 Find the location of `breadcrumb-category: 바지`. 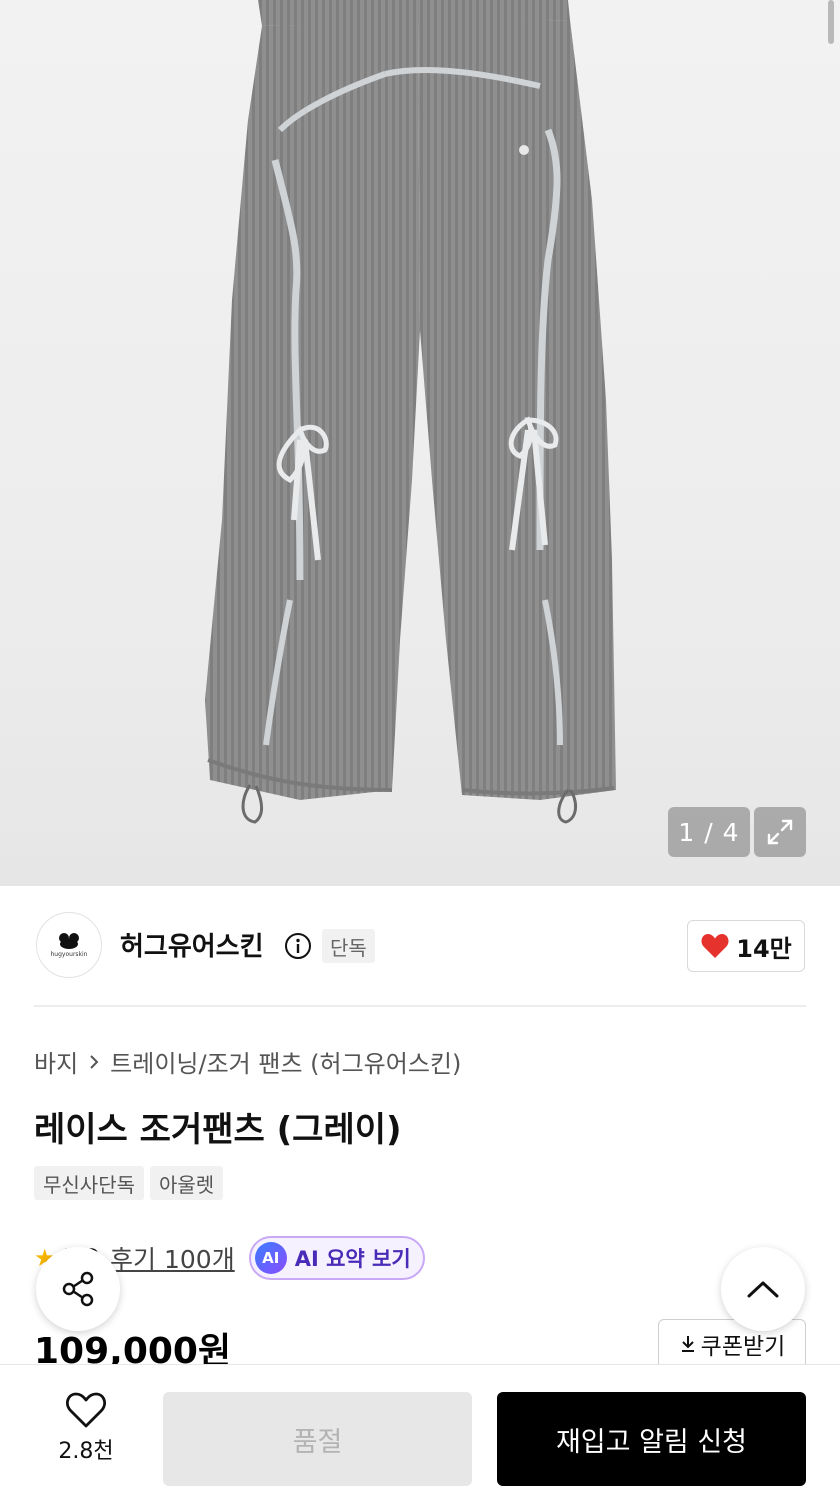

breadcrumb-category: 바지 is located at coordinates (56, 1061).